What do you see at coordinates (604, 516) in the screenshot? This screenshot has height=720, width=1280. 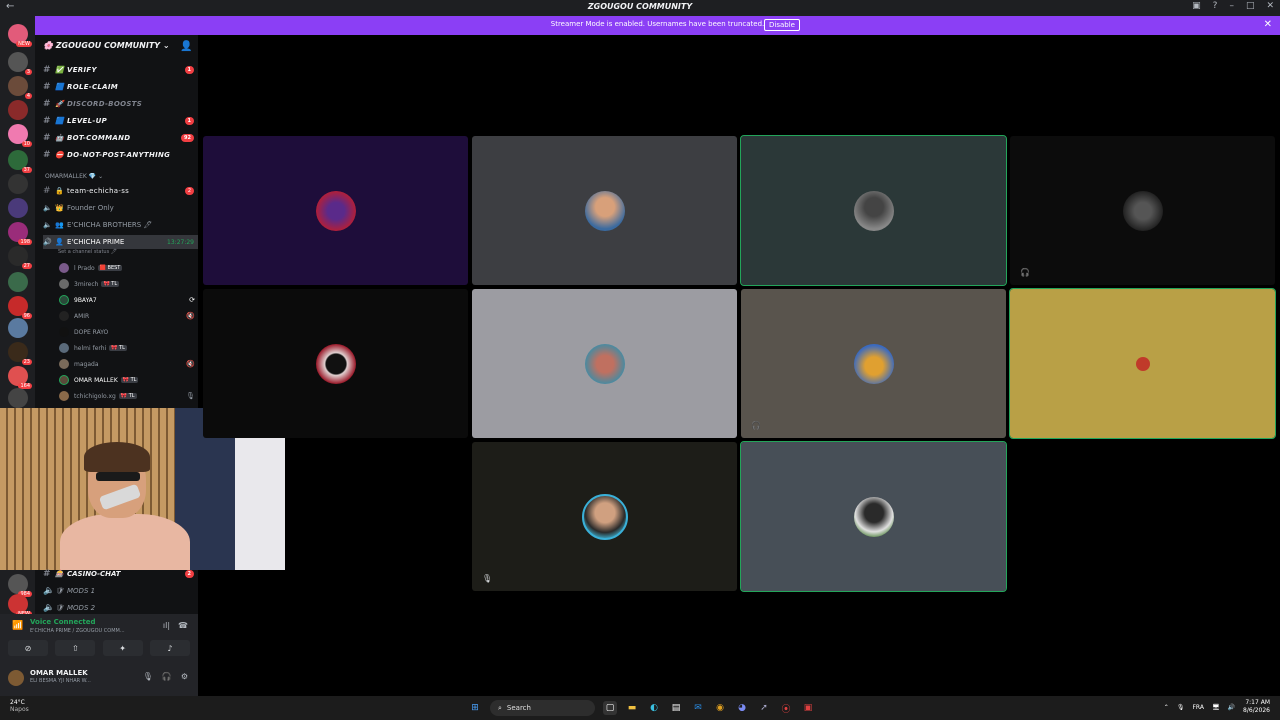 I see `participant-tile: 🎙` at bounding box center [604, 516].